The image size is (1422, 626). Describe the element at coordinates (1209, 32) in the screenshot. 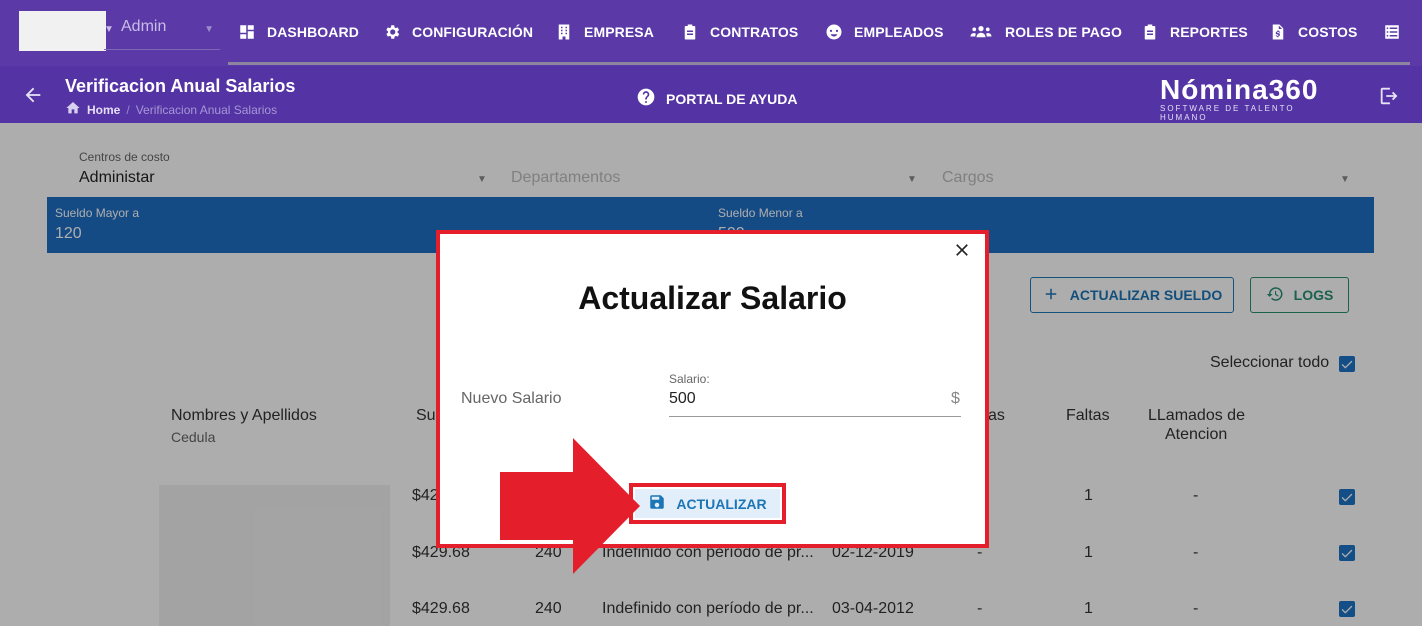

I see `nav-reportes-label: REPORTES` at that location.